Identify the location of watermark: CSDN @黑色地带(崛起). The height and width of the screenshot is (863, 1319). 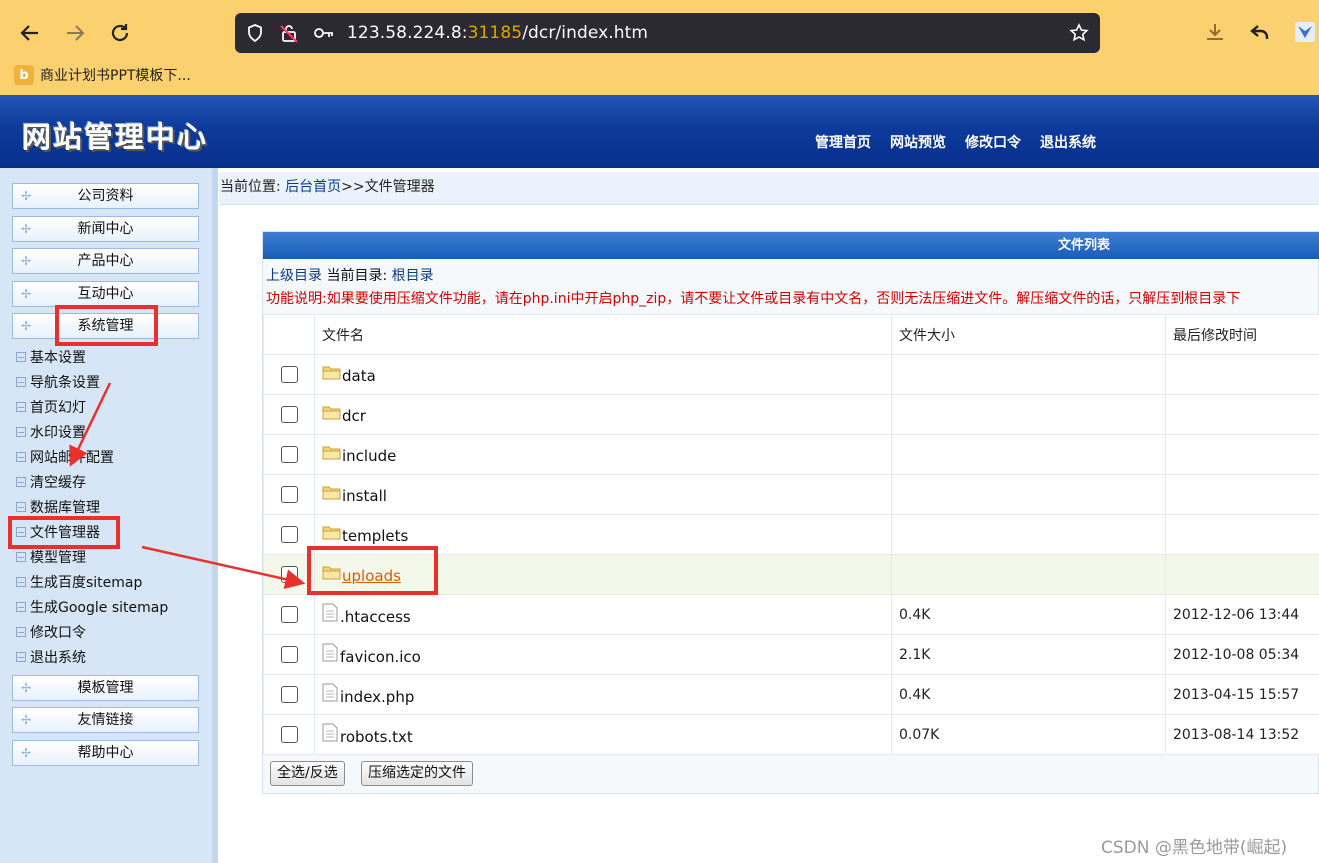
(1194, 848).